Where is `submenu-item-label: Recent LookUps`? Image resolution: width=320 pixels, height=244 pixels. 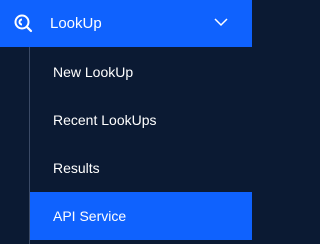
submenu-item-label: Recent LookUps is located at coordinates (105, 120).